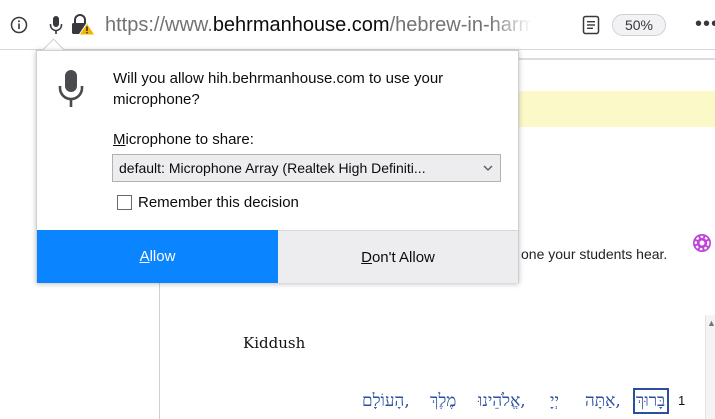 This screenshot has height=419, width=715. I want to click on scroll-up-icon: ▲, so click(711, 323).